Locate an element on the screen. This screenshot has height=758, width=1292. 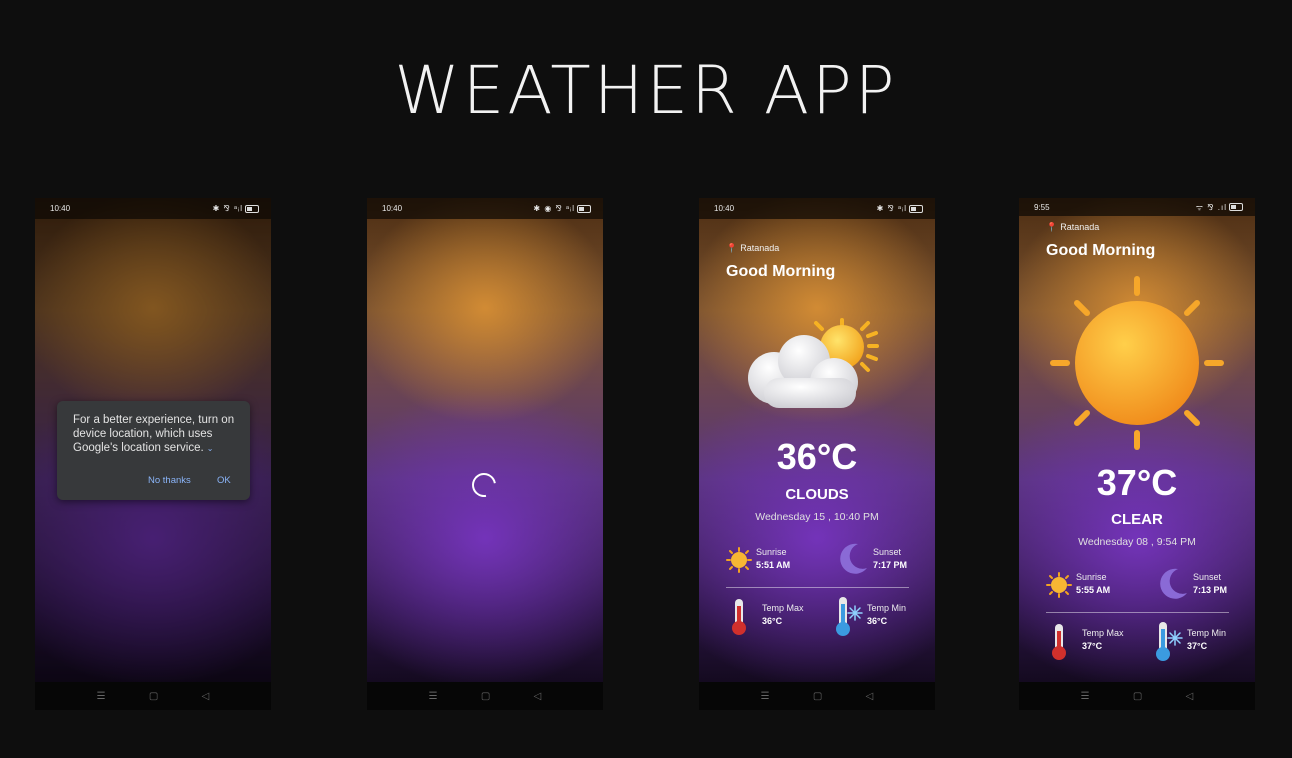
ok-button: OK is located at coordinates (224, 480).